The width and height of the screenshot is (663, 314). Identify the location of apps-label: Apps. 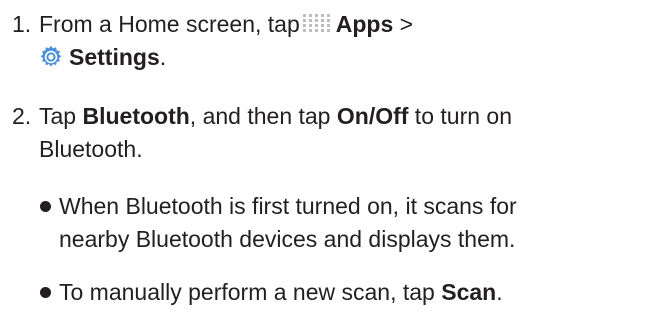
(364, 24).